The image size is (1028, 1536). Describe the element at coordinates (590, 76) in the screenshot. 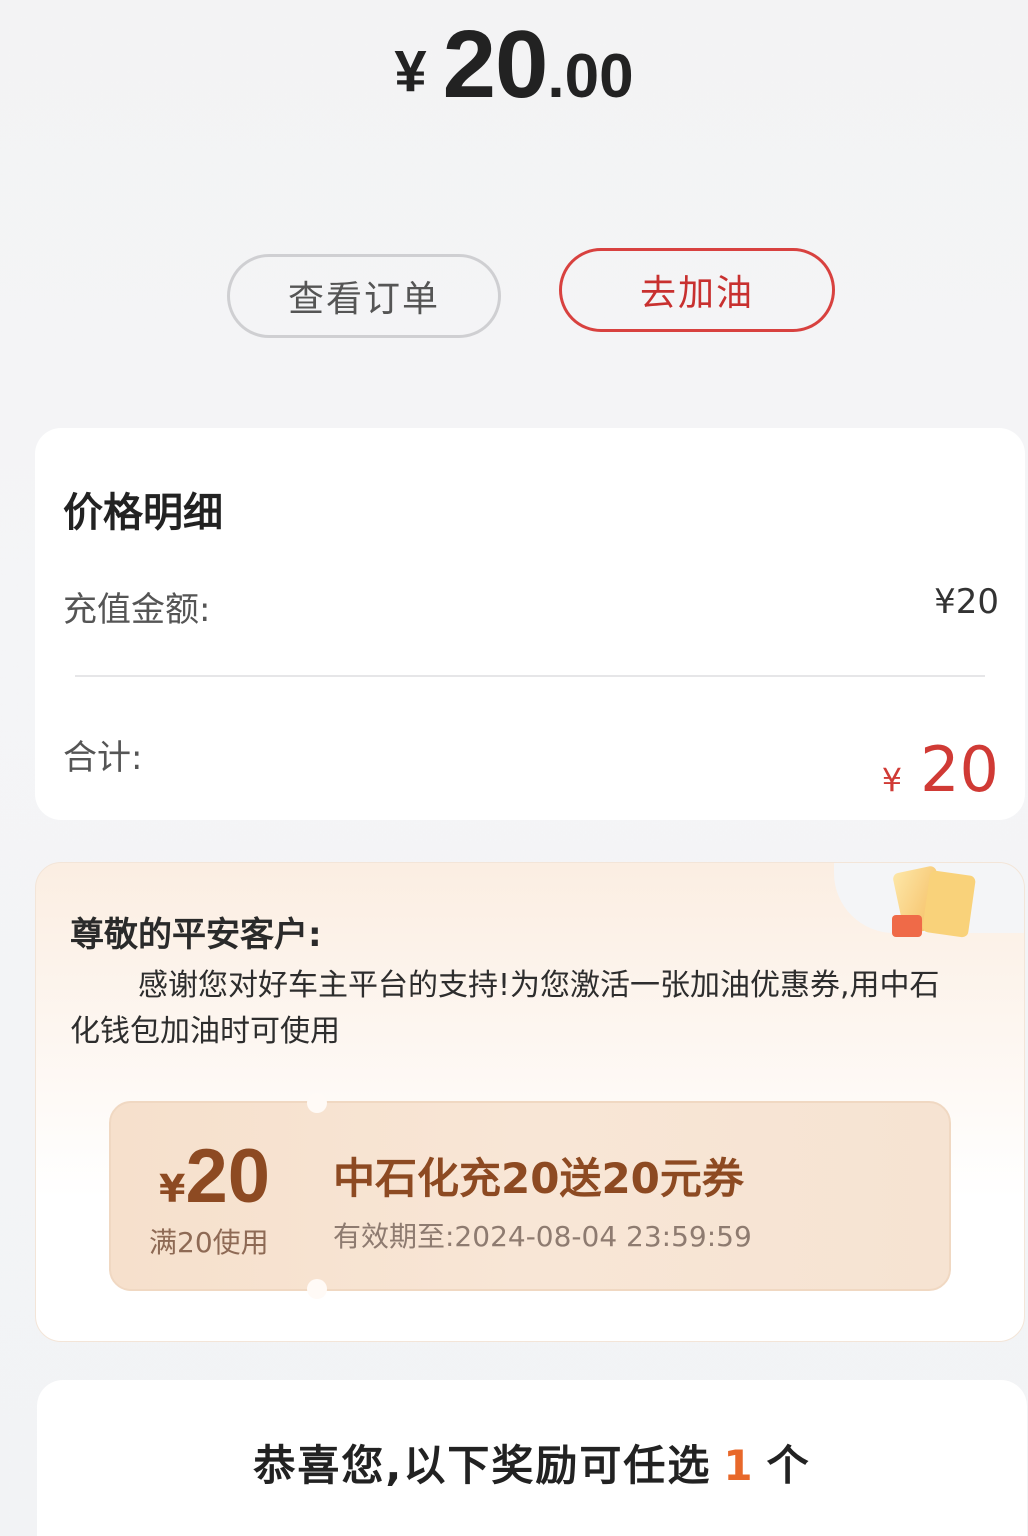

I see `amount-decimal: .00` at that location.